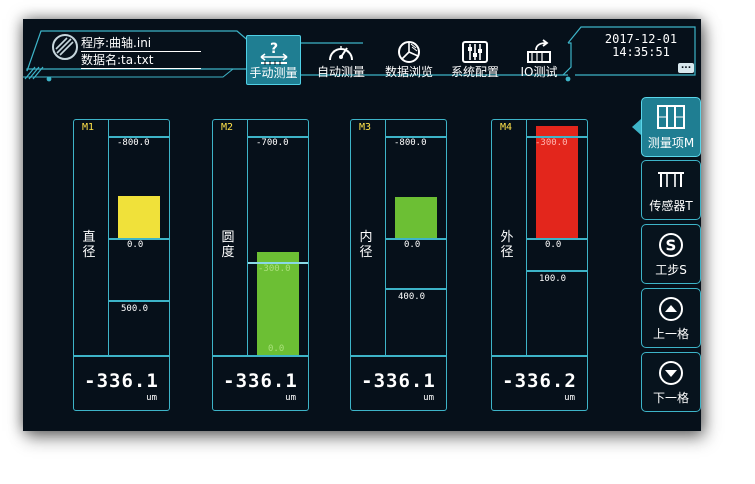  I want to click on panel-id-label: M2, so click(227, 127).